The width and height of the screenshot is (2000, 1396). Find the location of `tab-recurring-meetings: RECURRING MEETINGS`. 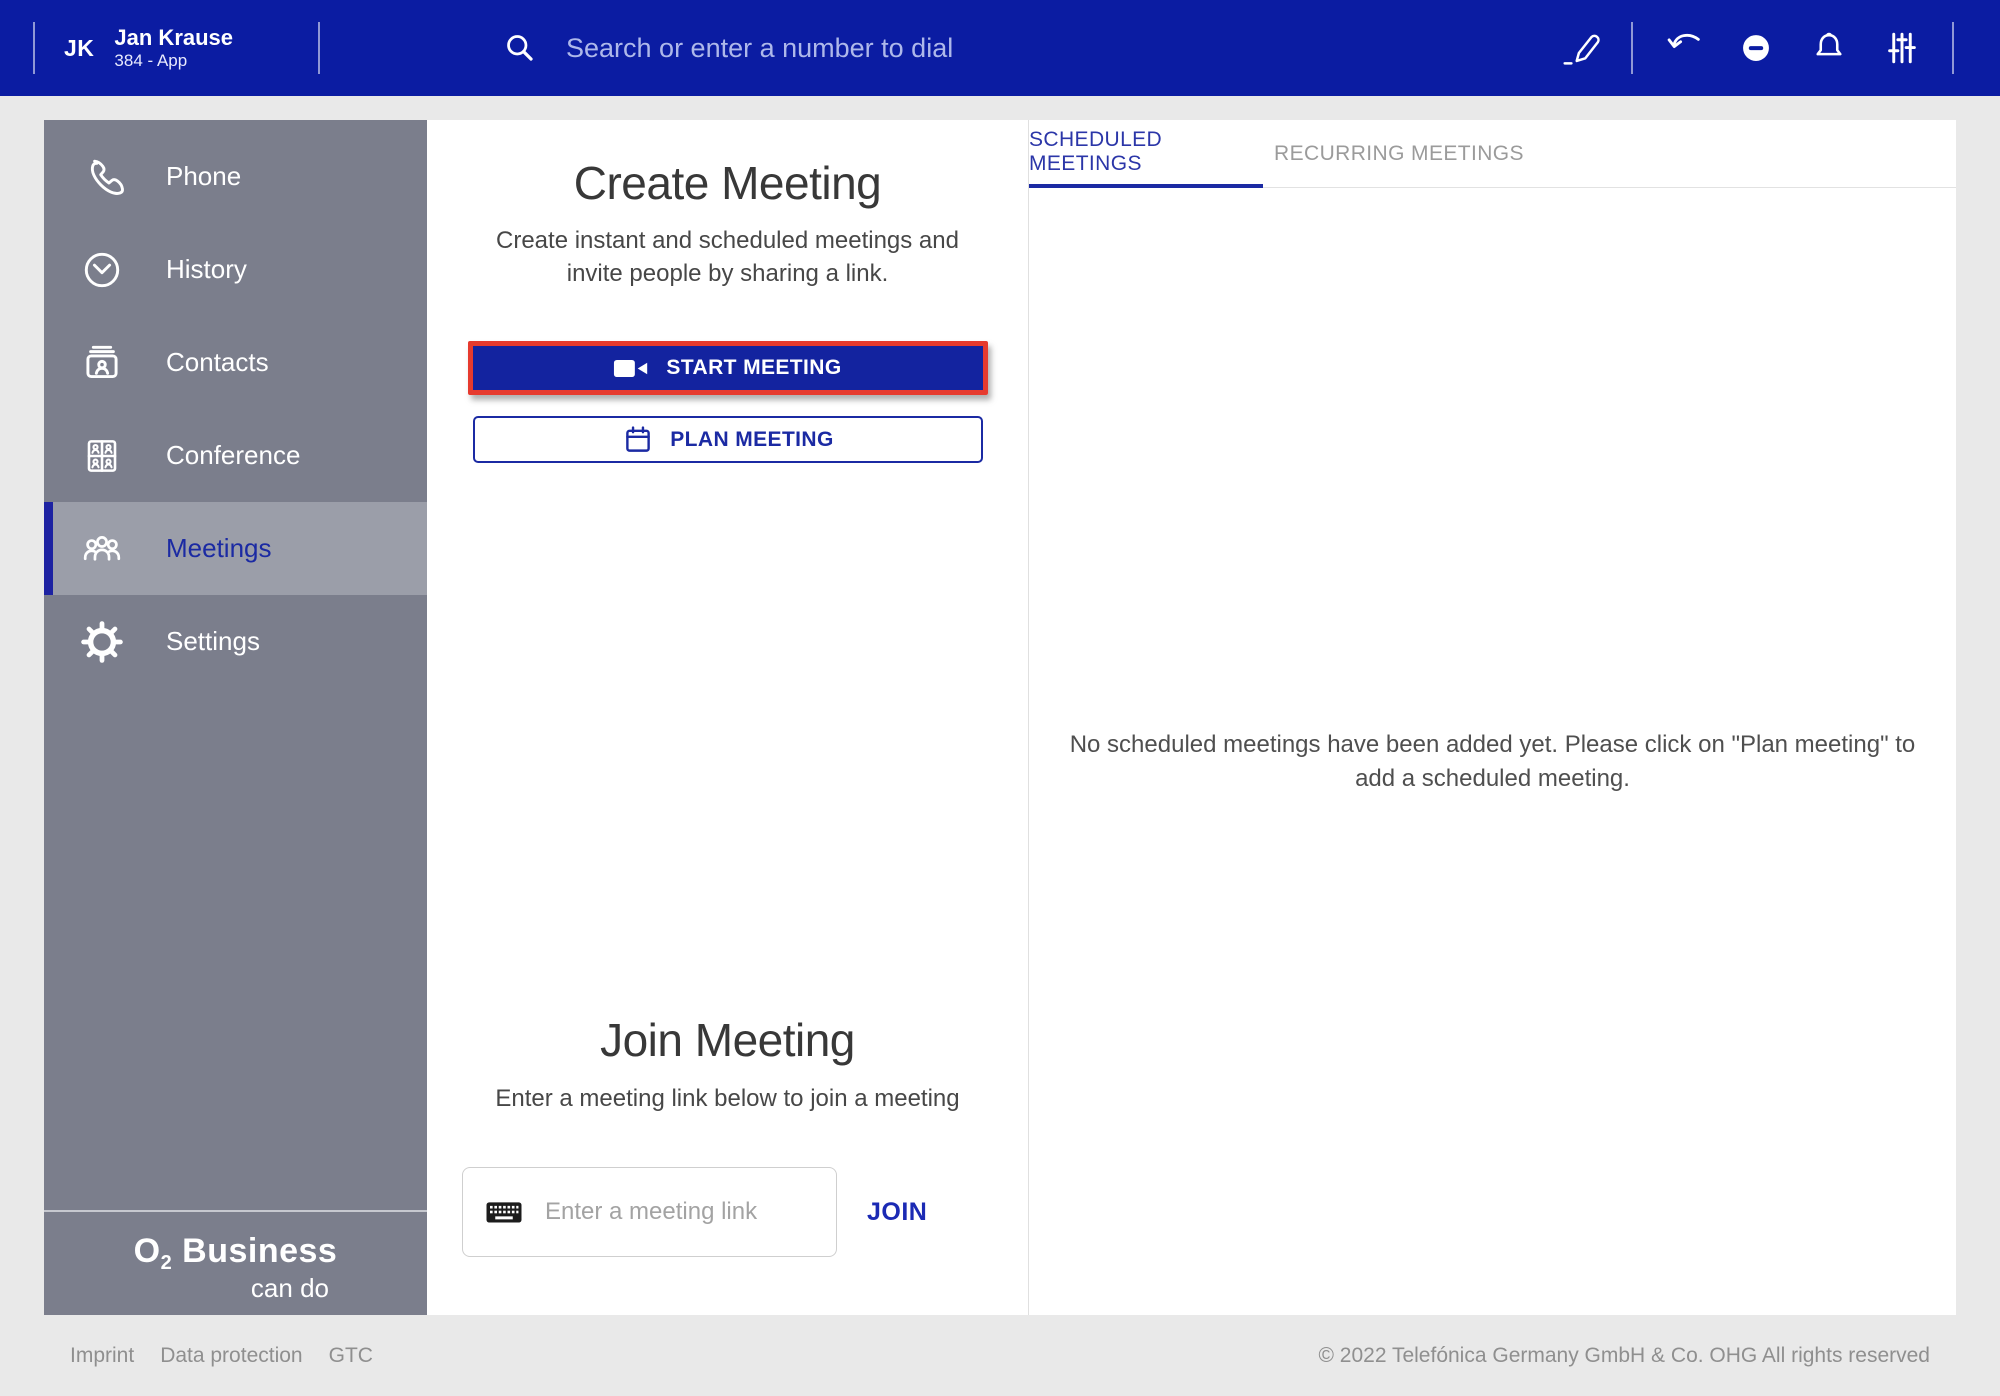

tab-recurring-meetings: RECURRING MEETINGS is located at coordinates (1399, 154).